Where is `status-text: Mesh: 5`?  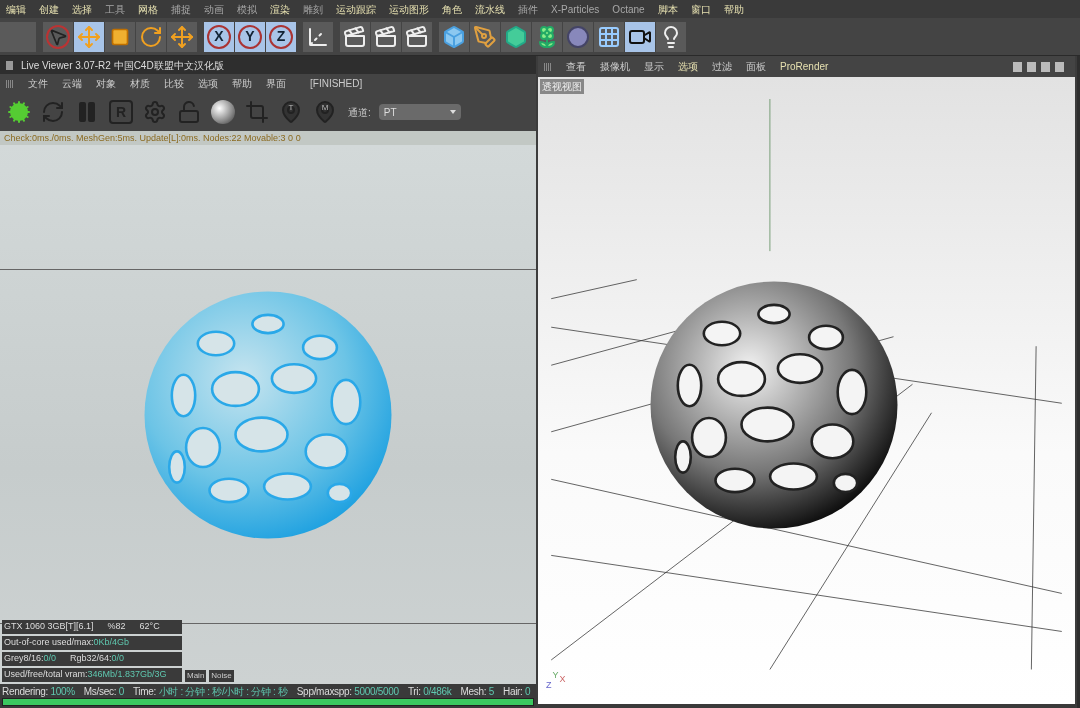 status-text: Mesh: 5 is located at coordinates (477, 691).